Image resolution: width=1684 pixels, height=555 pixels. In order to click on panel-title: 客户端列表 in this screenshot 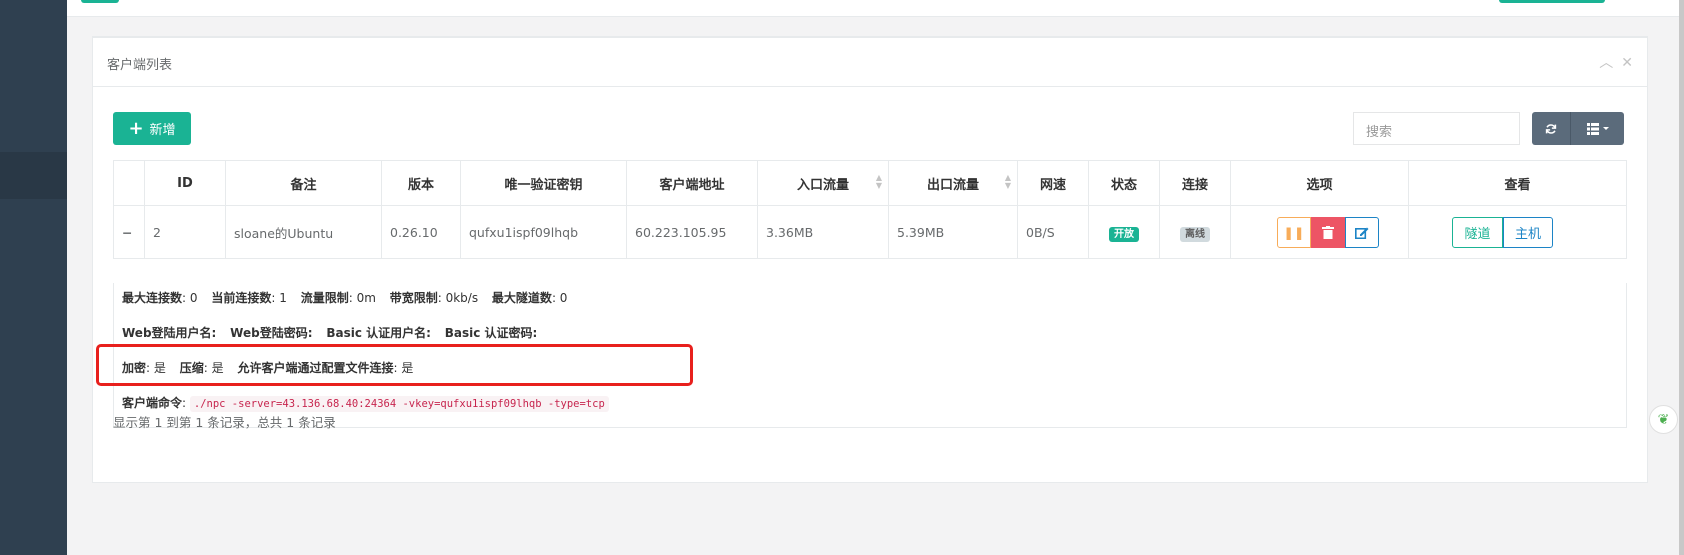, I will do `click(140, 65)`.